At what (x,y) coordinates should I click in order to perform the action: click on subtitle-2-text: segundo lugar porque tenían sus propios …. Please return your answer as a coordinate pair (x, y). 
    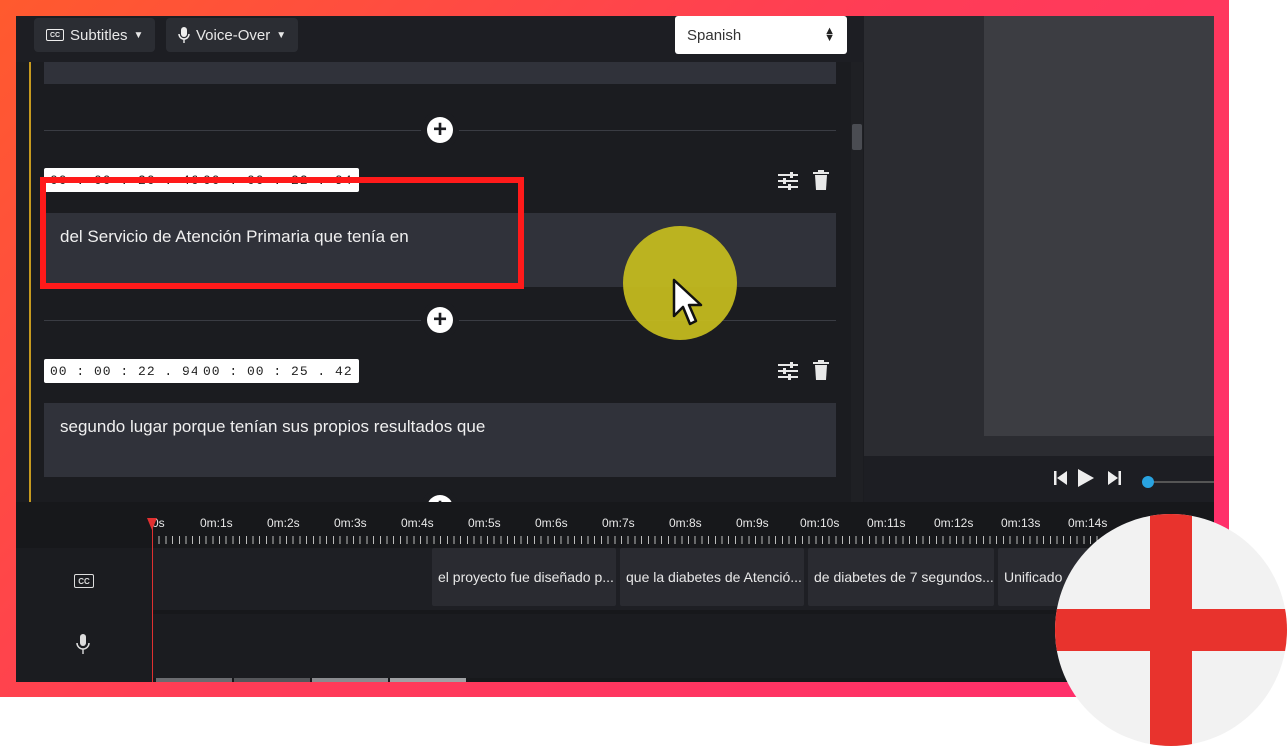
    Looking at the image, I should click on (440, 440).